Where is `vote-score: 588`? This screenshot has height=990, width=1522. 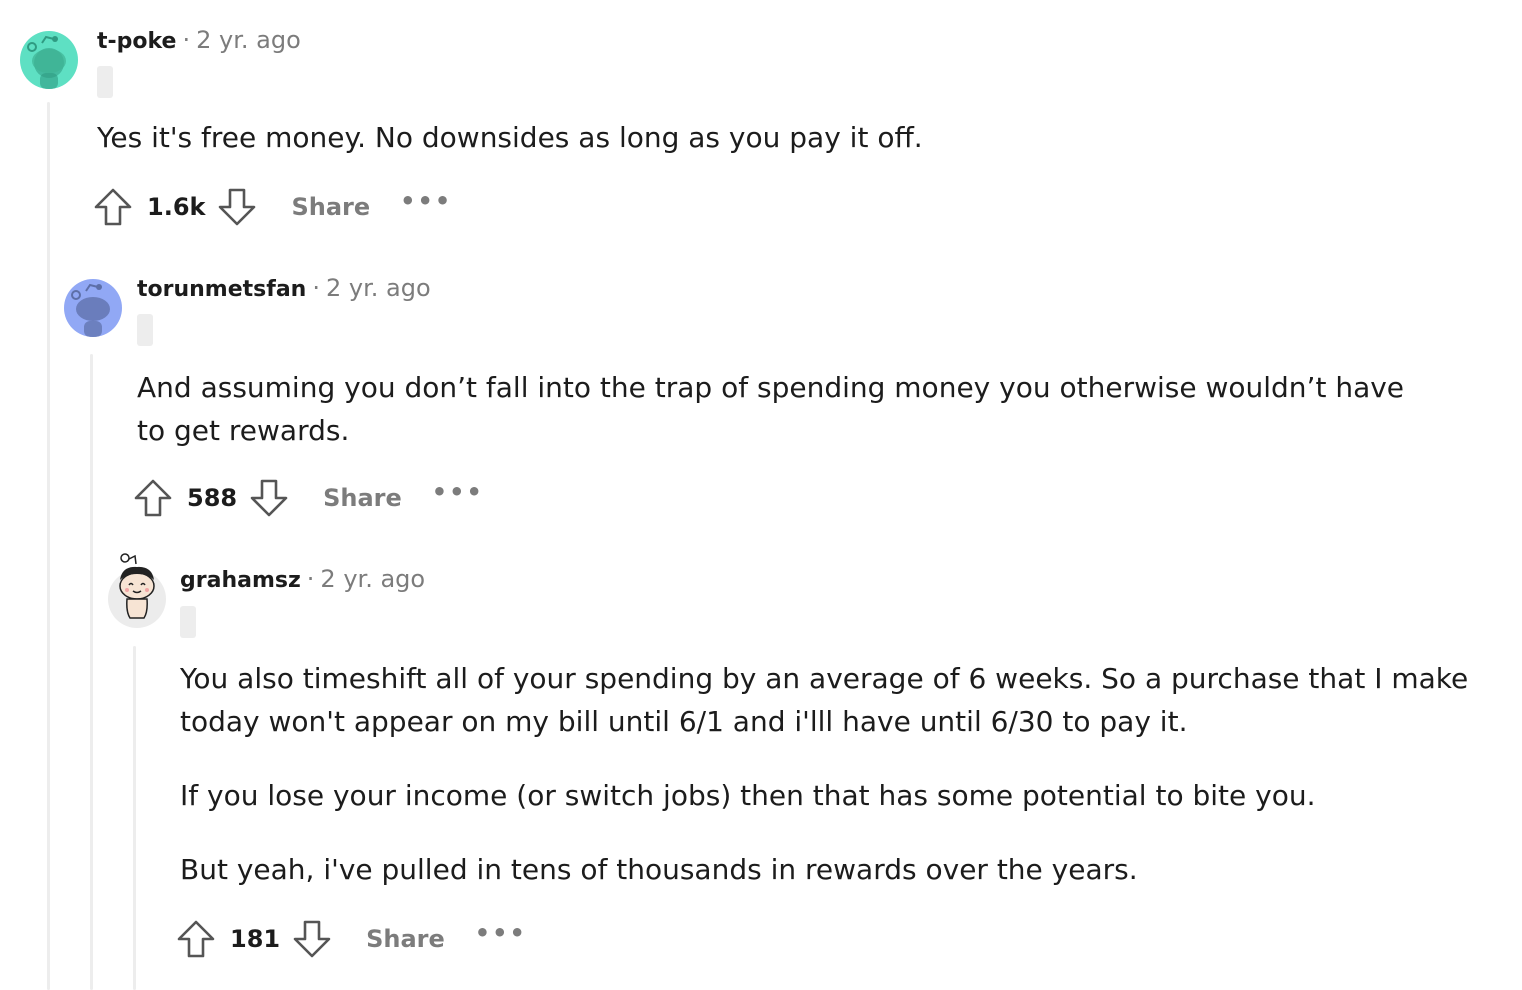 vote-score: 588 is located at coordinates (212, 498).